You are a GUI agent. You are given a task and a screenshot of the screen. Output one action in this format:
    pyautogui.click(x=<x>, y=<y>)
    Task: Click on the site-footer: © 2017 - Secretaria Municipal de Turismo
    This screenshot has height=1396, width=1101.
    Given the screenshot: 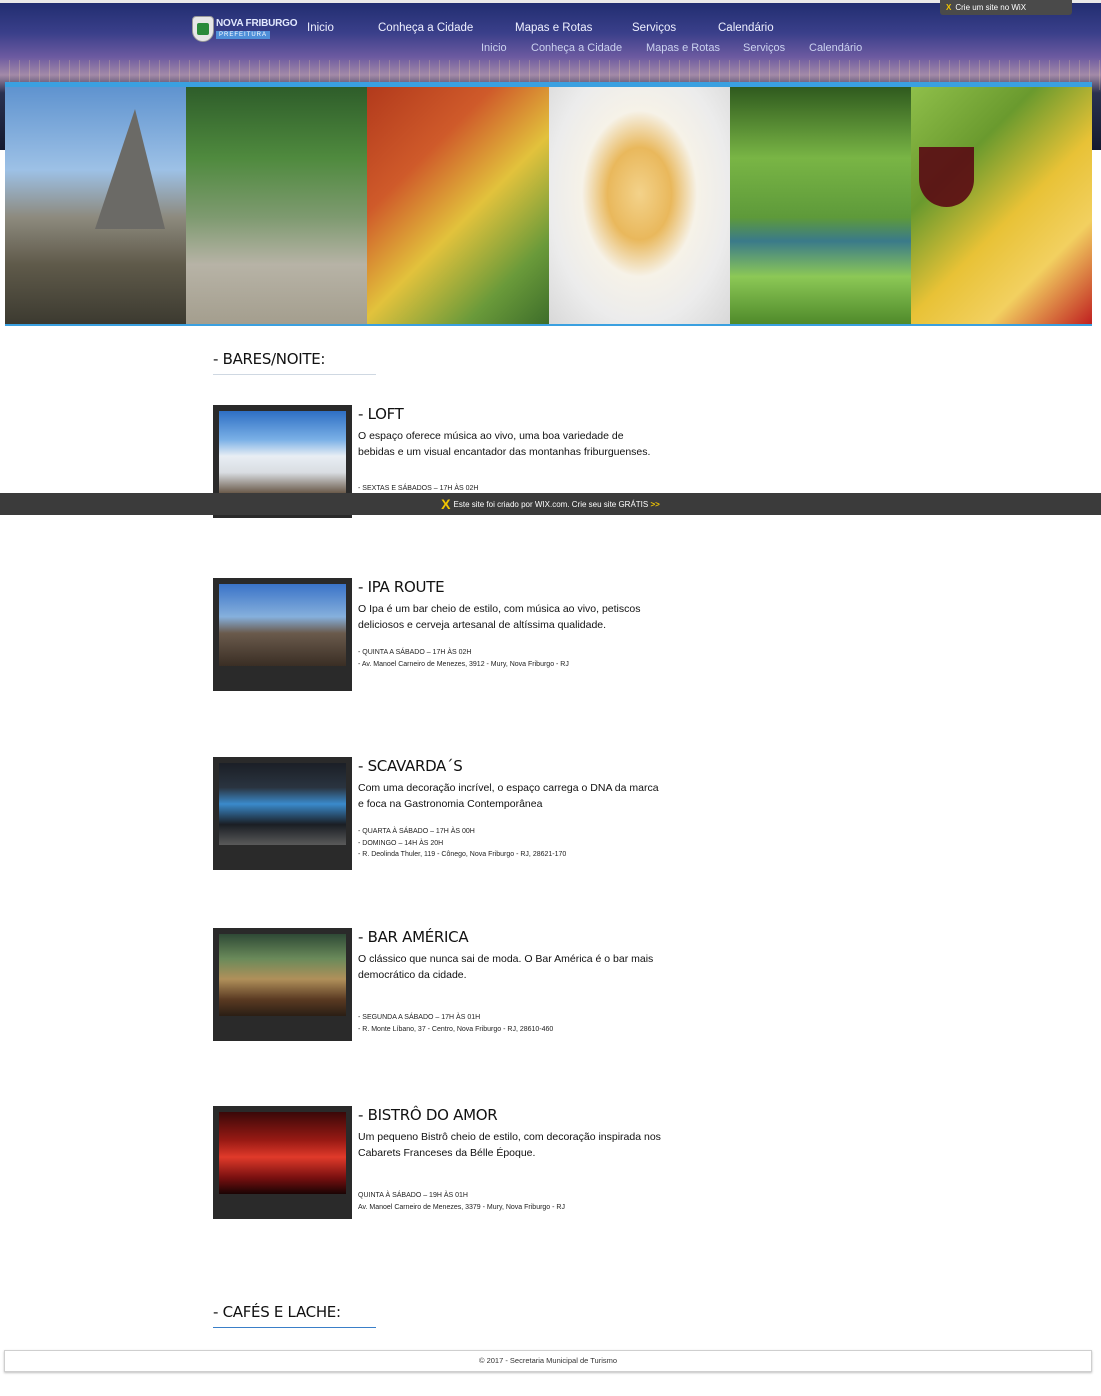 What is the action you would take?
    pyautogui.click(x=548, y=1361)
    